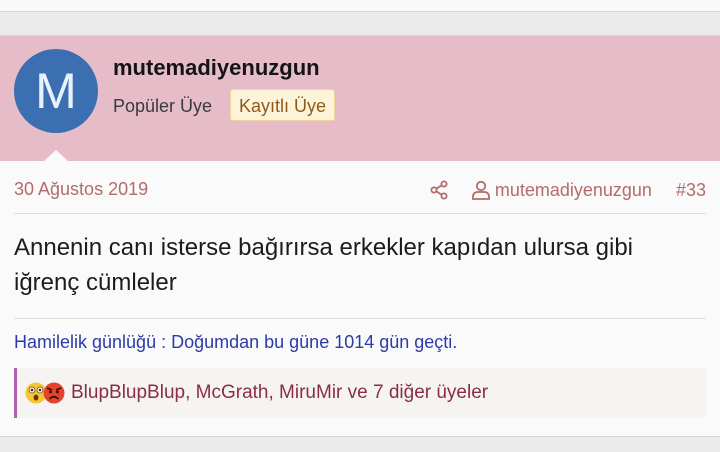  Describe the element at coordinates (480, 190) in the screenshot. I see `user-icon` at that location.